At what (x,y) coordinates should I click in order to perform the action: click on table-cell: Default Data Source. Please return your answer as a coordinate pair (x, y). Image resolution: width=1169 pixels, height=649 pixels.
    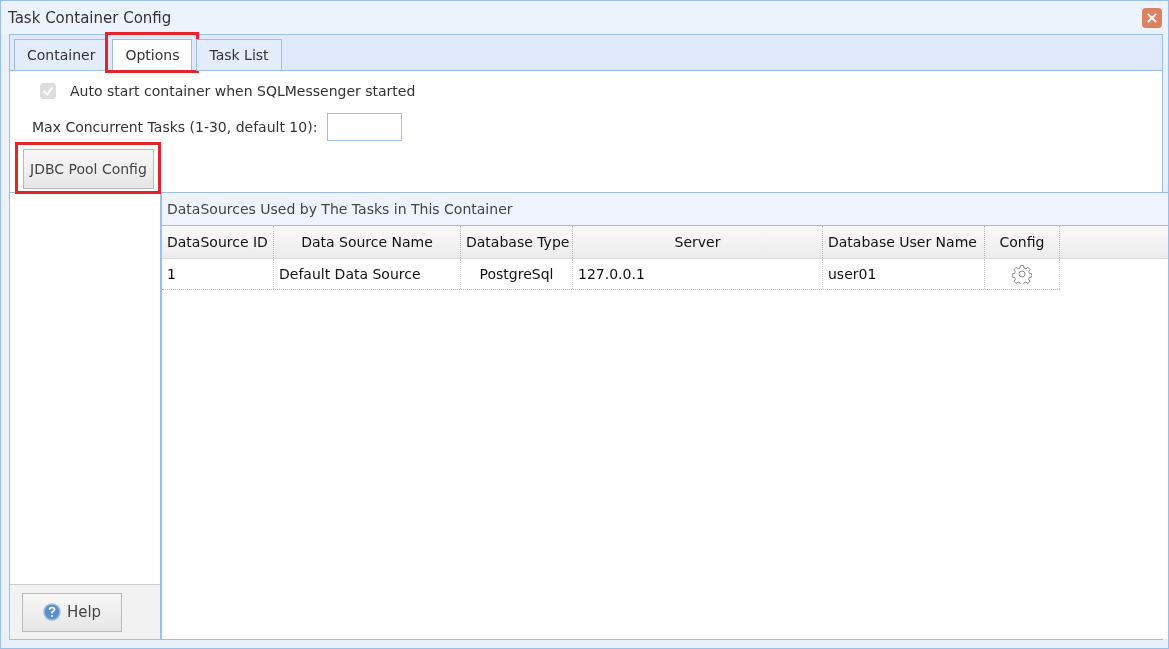
    Looking at the image, I should click on (367, 274).